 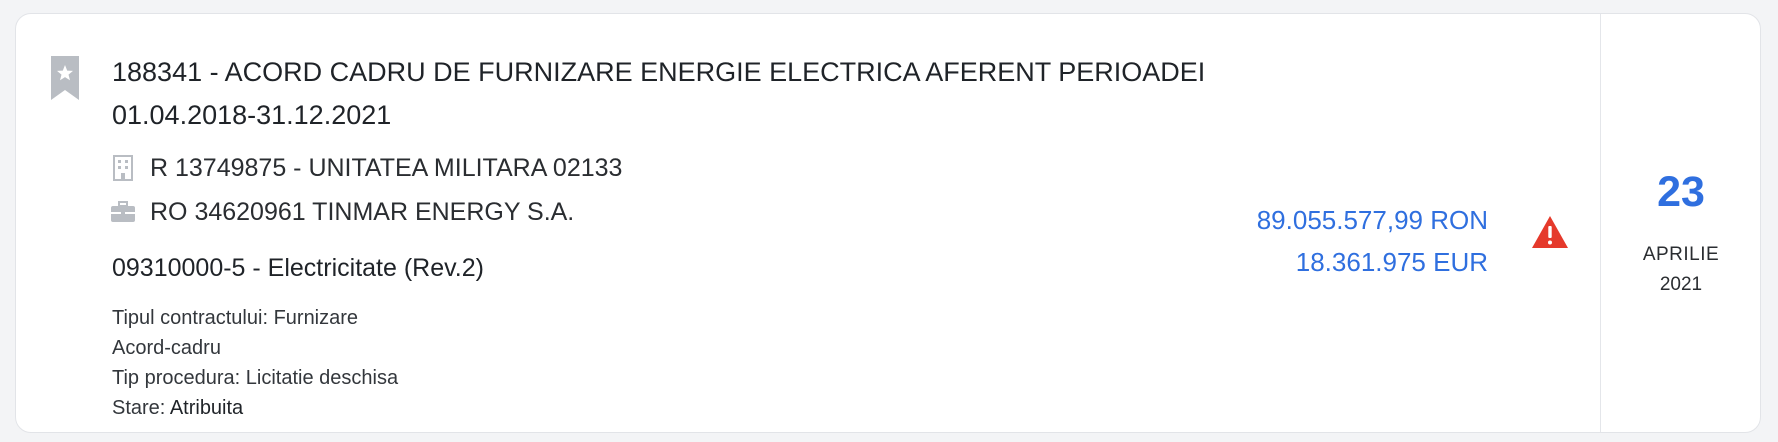 What do you see at coordinates (1372, 220) in the screenshot?
I see `amount-ron: 89.055.577,99 RON` at bounding box center [1372, 220].